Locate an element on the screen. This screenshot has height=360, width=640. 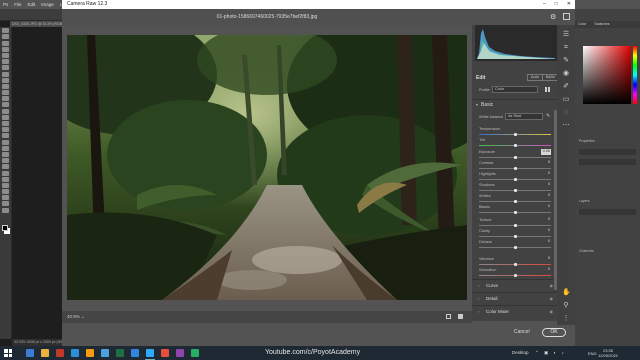
auto-button: Auto is located at coordinates (535, 77).